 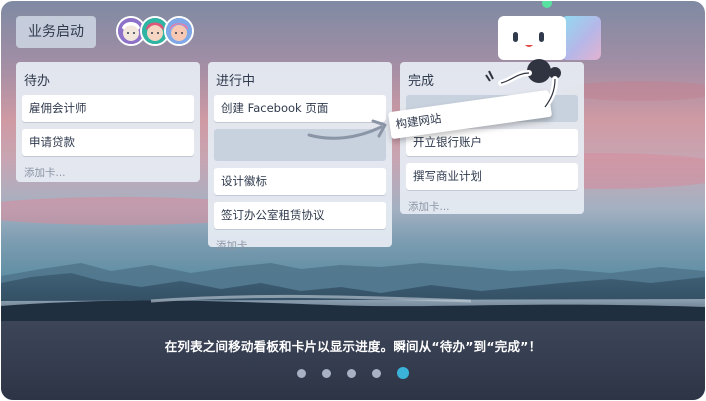 What do you see at coordinates (300, 215) in the screenshot?
I see `card: 签订办公室租赁协议` at bounding box center [300, 215].